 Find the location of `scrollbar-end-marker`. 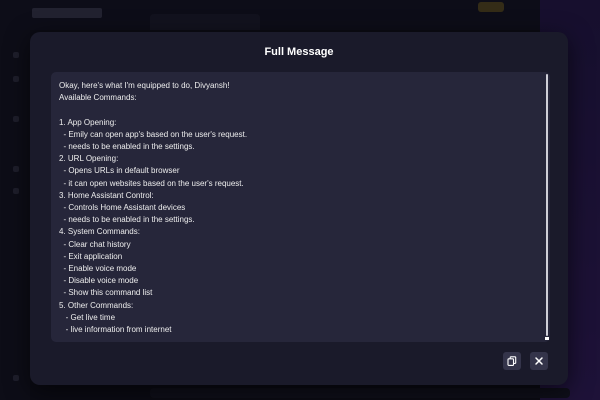

scrollbar-end-marker is located at coordinates (547, 338).